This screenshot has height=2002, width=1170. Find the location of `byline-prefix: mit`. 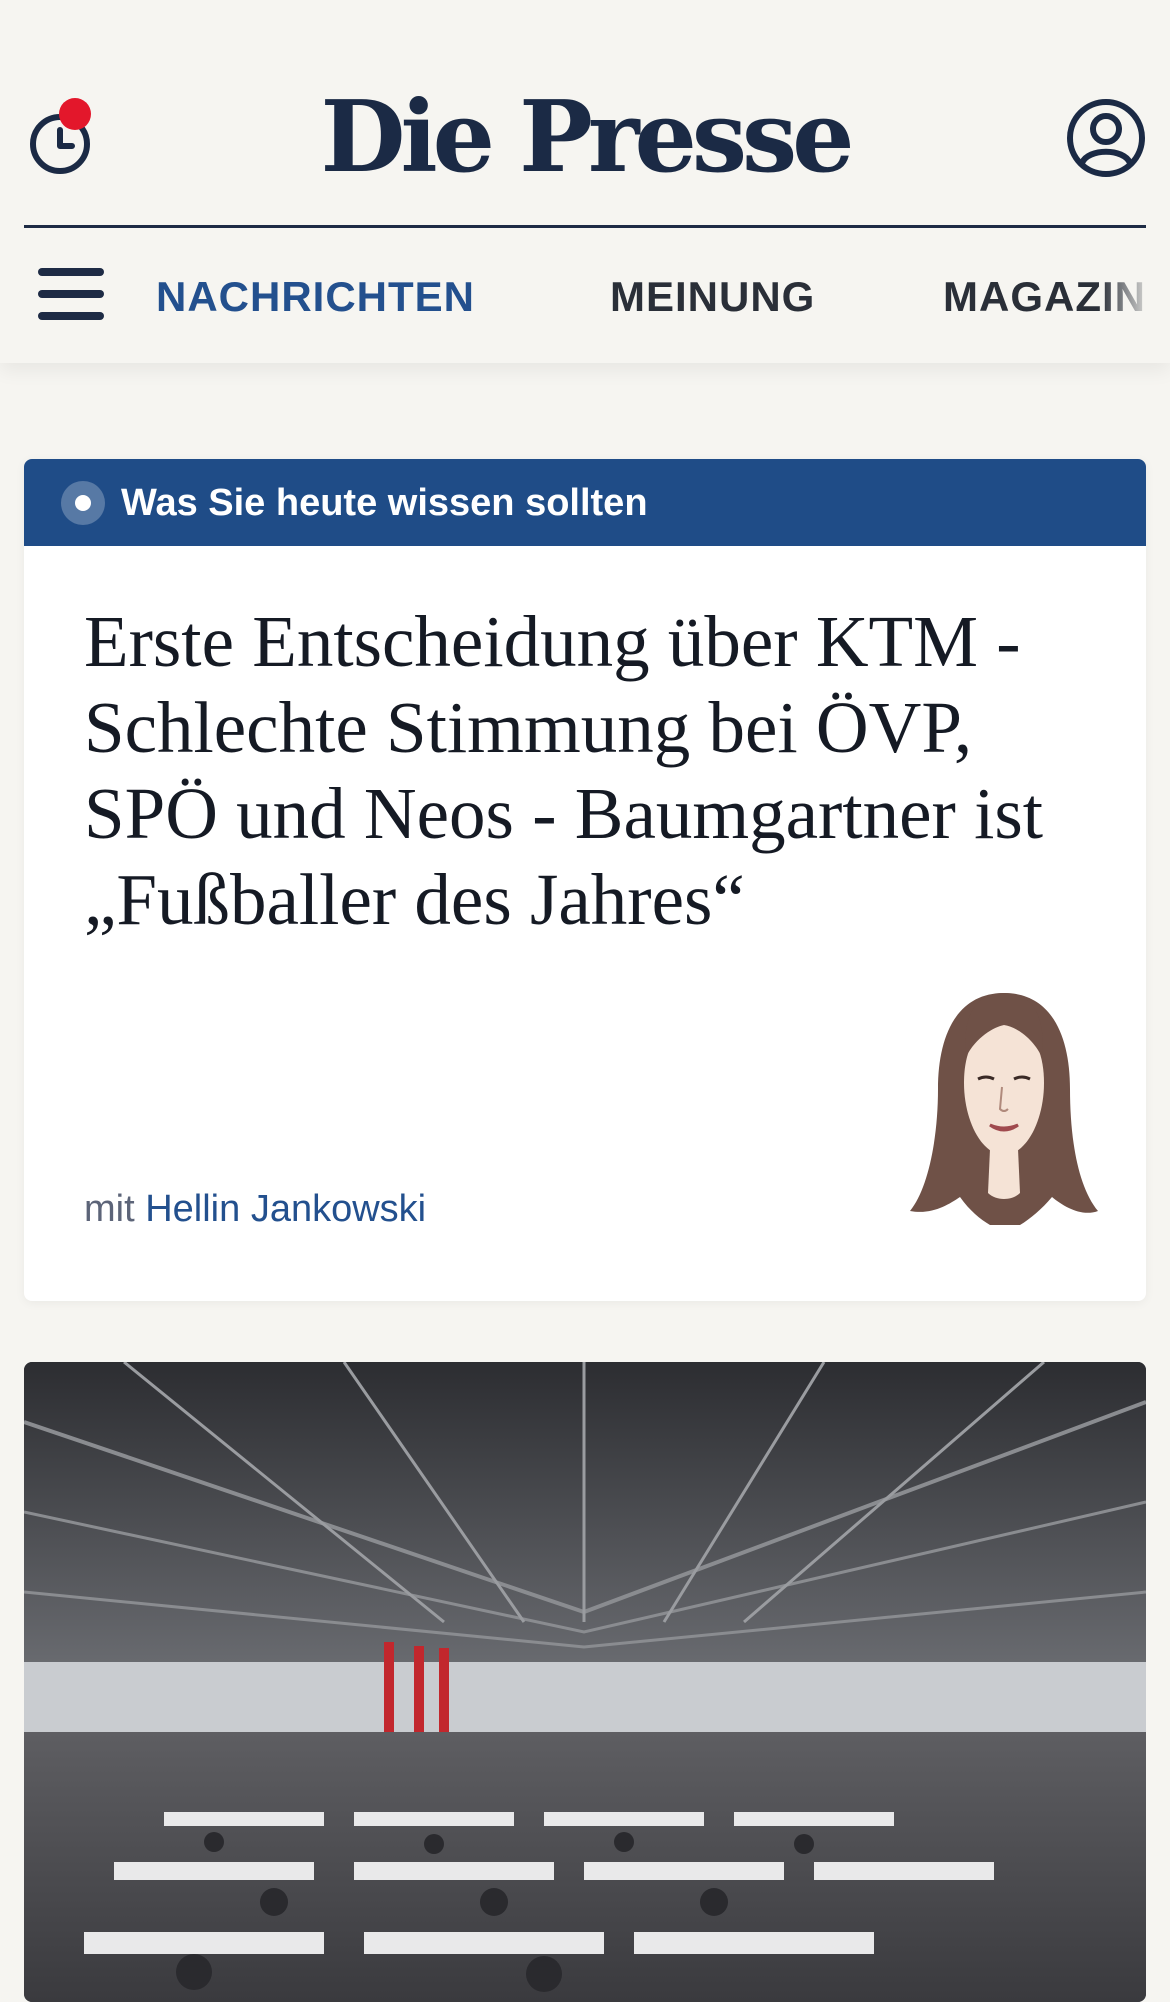

byline-prefix: mit is located at coordinates (109, 1209).